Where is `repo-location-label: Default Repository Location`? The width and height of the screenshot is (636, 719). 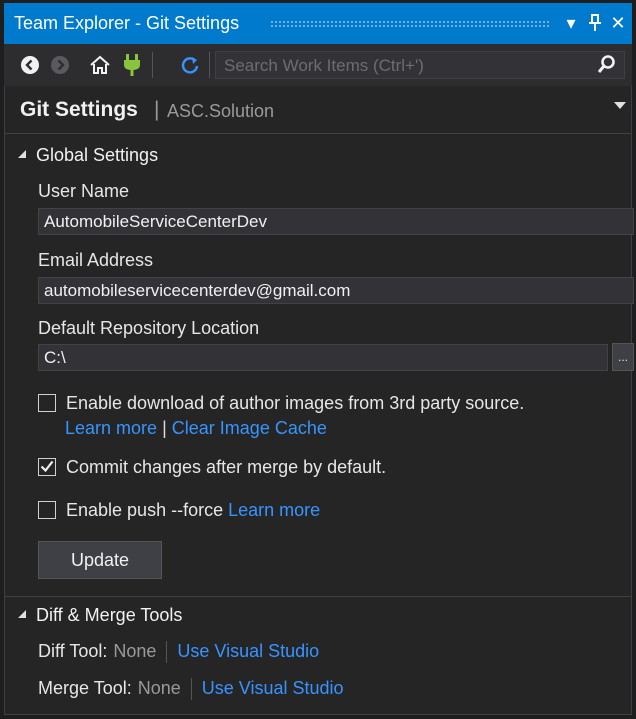
repo-location-label: Default Repository Location is located at coordinates (149, 328).